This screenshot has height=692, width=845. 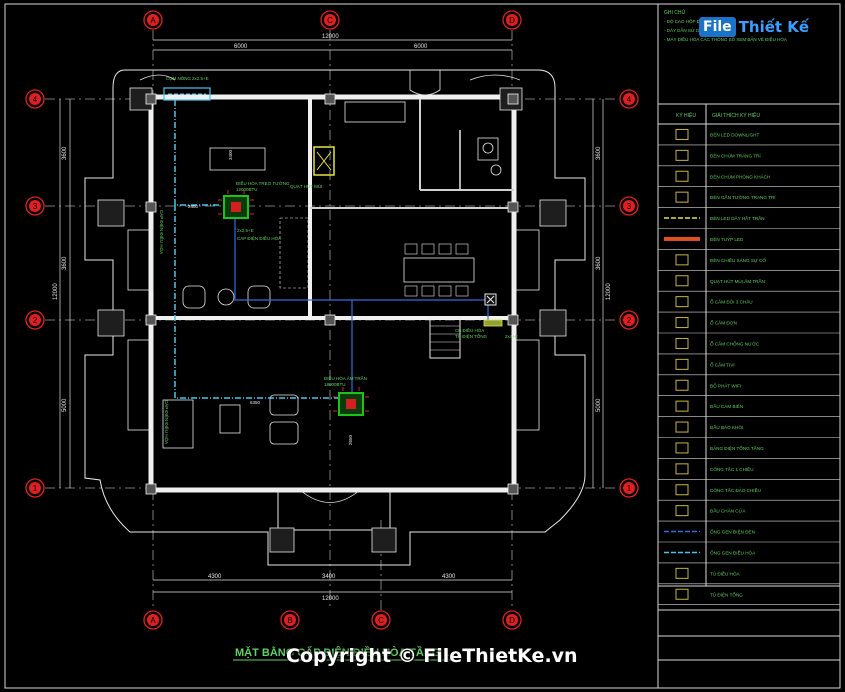 I want to click on axis-bubble-bottom-A-label: A, so click(x=153, y=620).